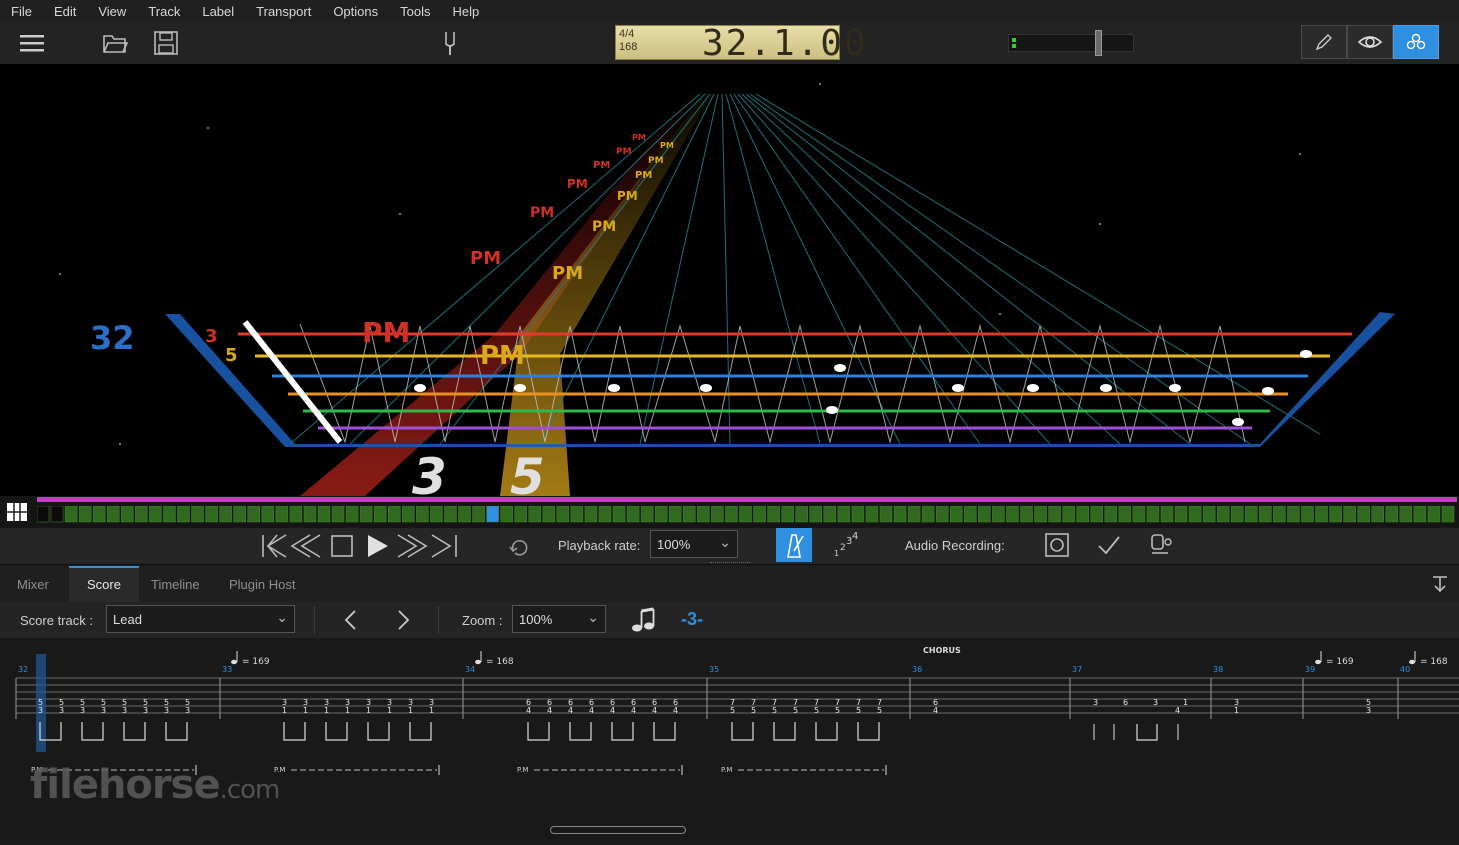 This screenshot has height=845, width=1459. Describe the element at coordinates (262, 584) in the screenshot. I see `tab-plugin-host: Plugin Host` at that location.